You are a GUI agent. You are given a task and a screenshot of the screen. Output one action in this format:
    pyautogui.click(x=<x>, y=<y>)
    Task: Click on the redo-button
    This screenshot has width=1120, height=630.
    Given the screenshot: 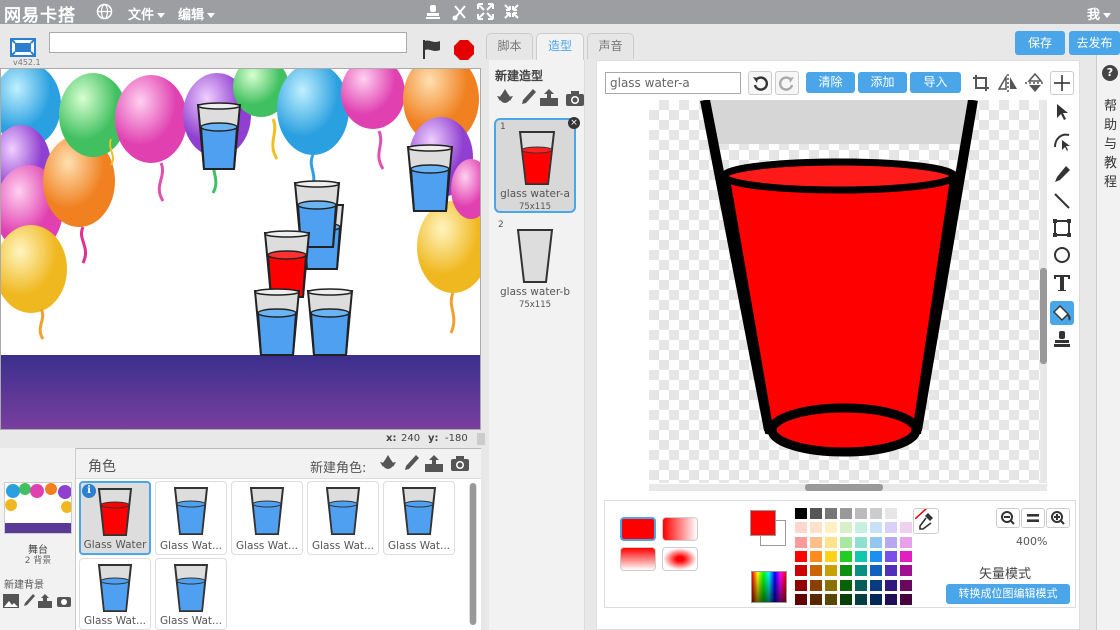 What is the action you would take?
    pyautogui.click(x=787, y=83)
    